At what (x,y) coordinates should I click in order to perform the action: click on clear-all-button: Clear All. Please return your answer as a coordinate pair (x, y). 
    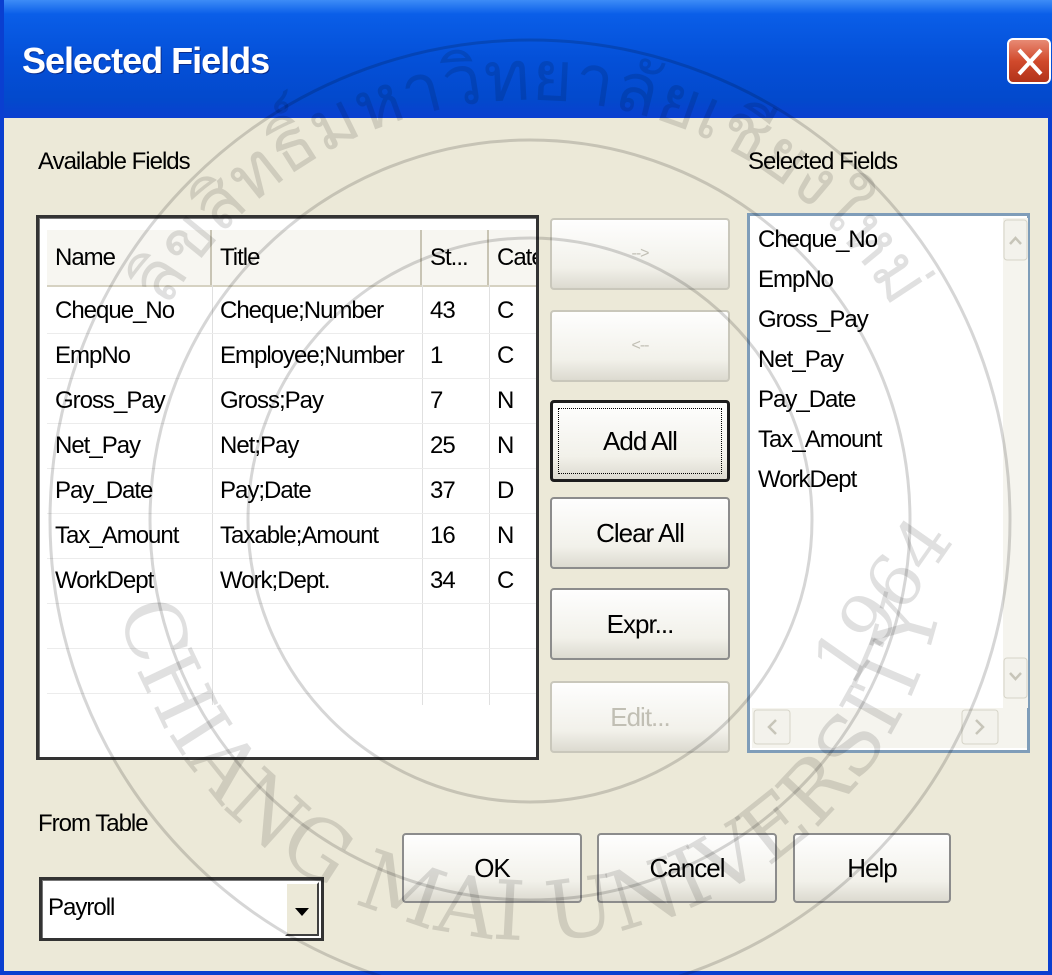
    Looking at the image, I should click on (640, 533).